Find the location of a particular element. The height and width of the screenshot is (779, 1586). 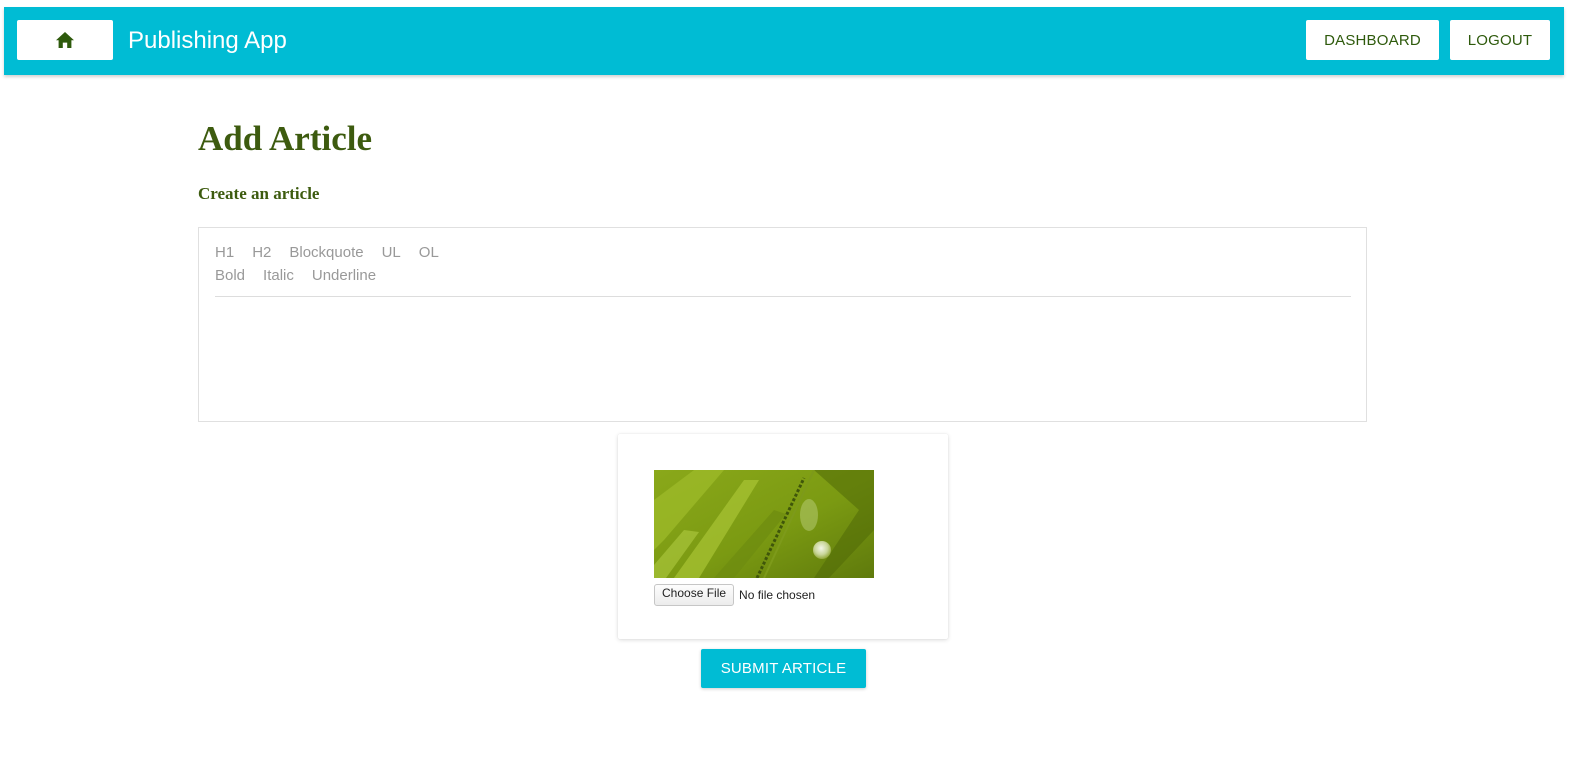

home-icon is located at coordinates (65, 40).